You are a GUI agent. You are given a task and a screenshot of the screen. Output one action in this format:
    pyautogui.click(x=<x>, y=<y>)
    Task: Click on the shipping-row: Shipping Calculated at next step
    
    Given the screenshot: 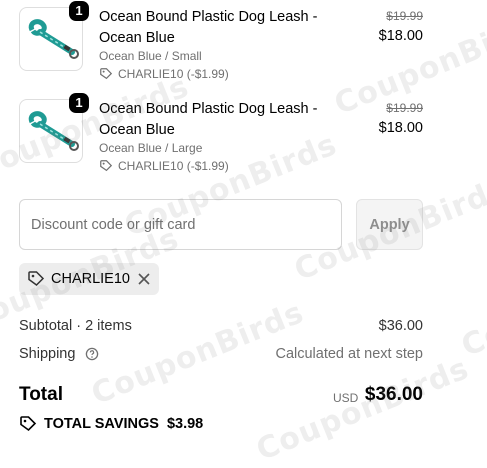 What is the action you would take?
    pyautogui.click(x=221, y=354)
    